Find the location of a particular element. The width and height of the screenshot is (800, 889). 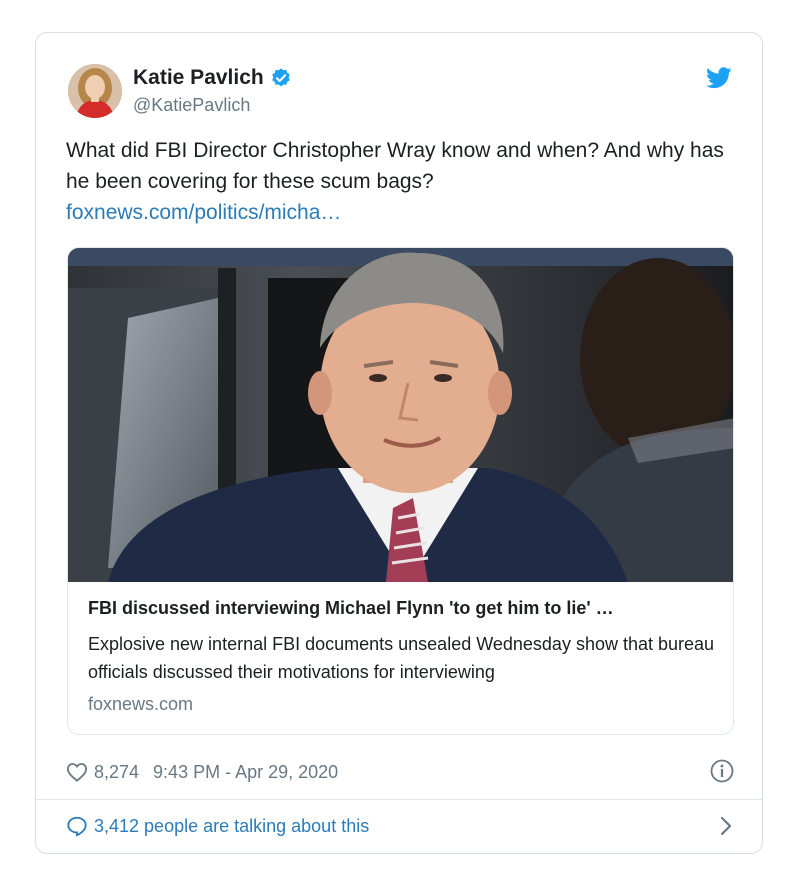

author-avatar is located at coordinates (95, 91).